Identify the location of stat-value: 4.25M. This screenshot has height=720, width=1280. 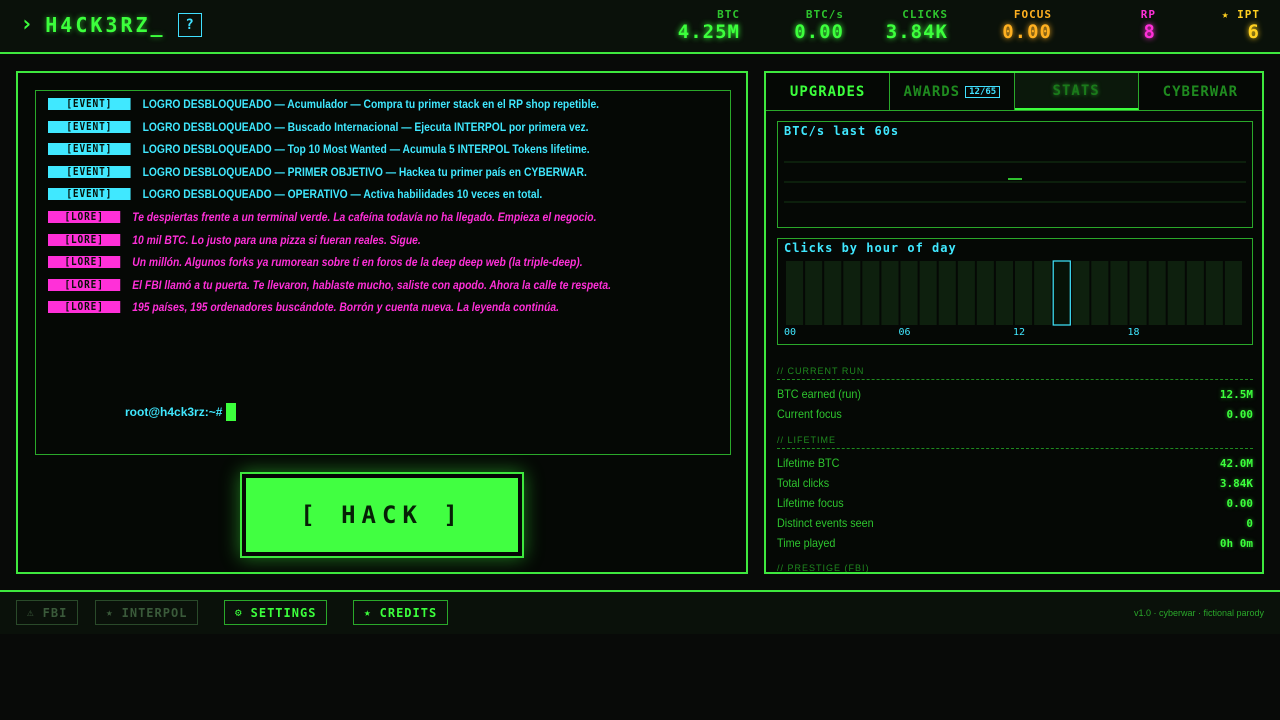
(708, 32).